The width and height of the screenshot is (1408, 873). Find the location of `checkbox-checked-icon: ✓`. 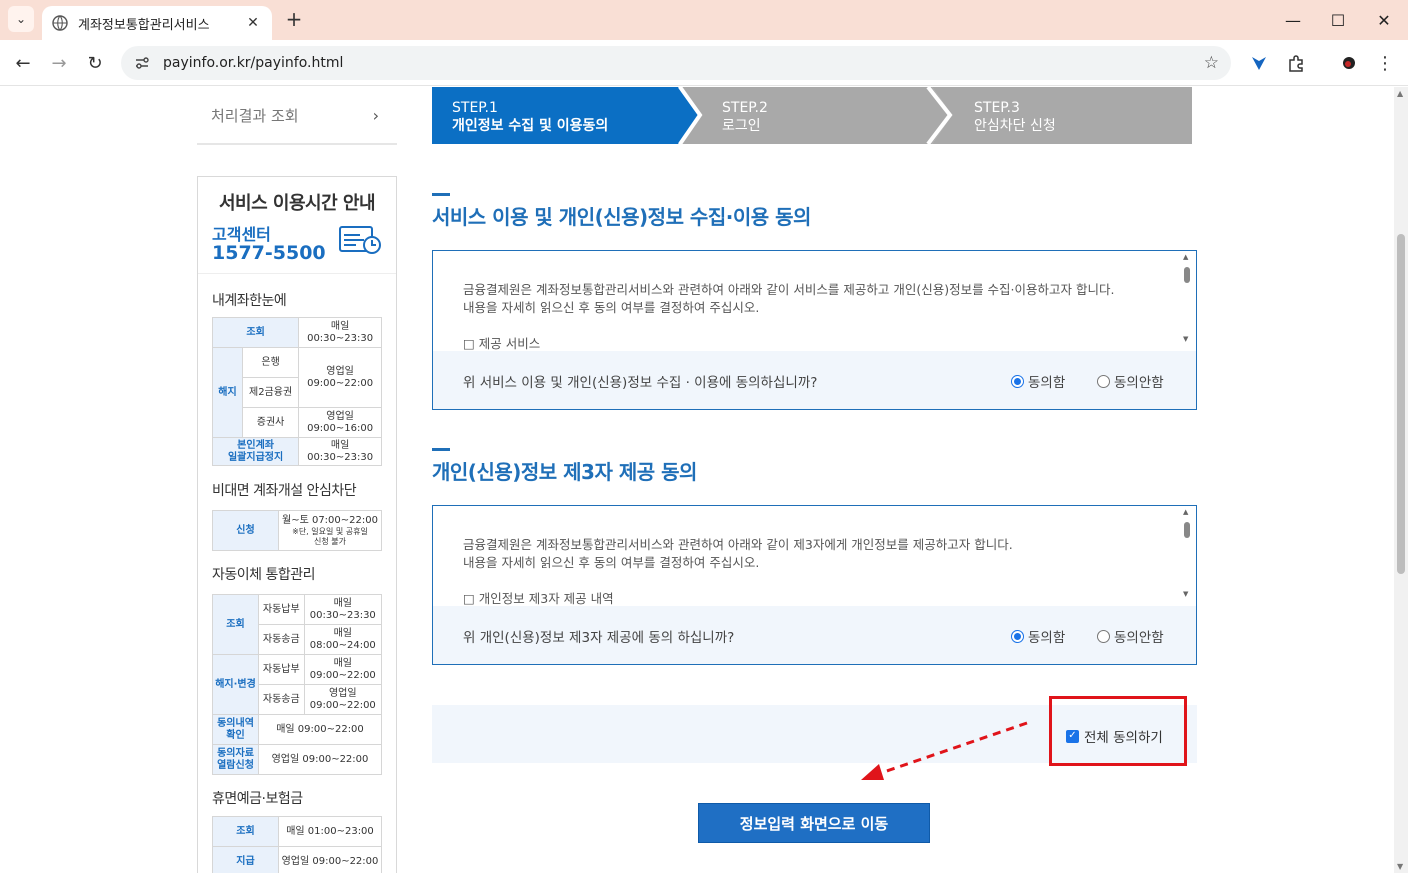

checkbox-checked-icon: ✓ is located at coordinates (1072, 736).